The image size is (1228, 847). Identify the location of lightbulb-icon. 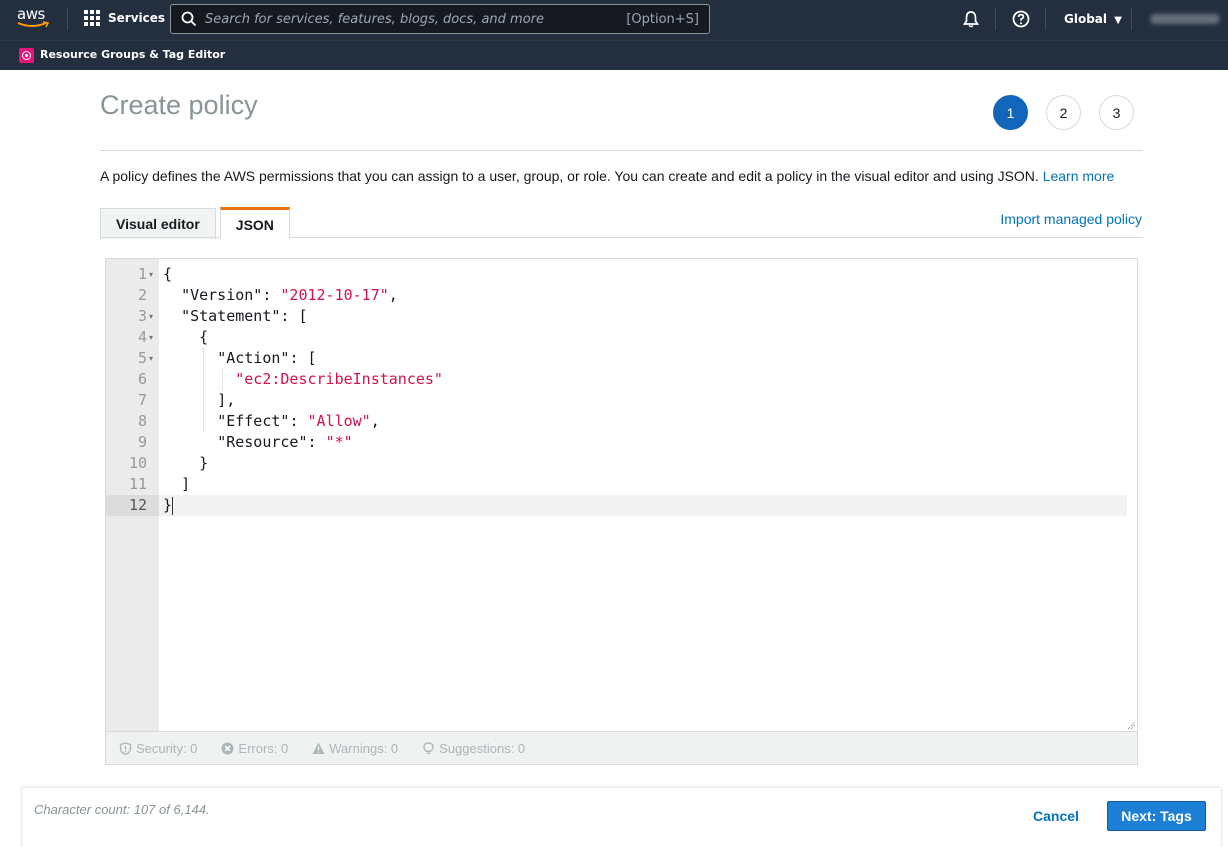
(428, 747).